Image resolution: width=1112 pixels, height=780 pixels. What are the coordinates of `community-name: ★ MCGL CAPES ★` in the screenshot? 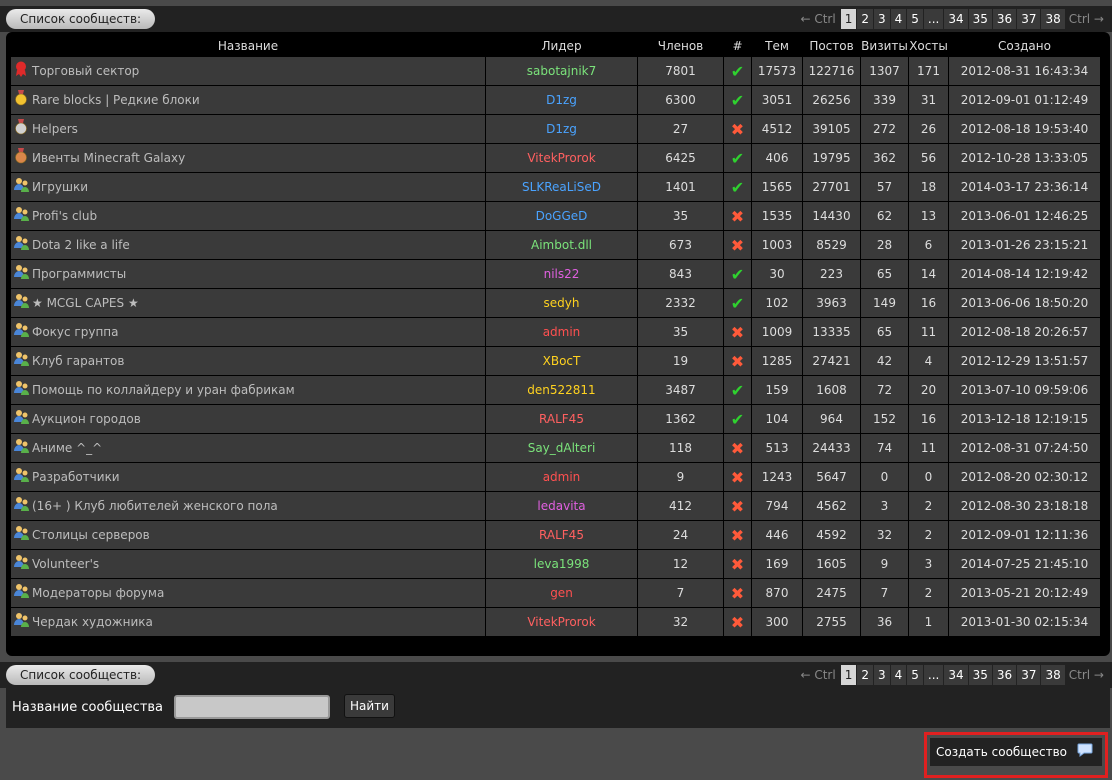 It's located at (85, 303).